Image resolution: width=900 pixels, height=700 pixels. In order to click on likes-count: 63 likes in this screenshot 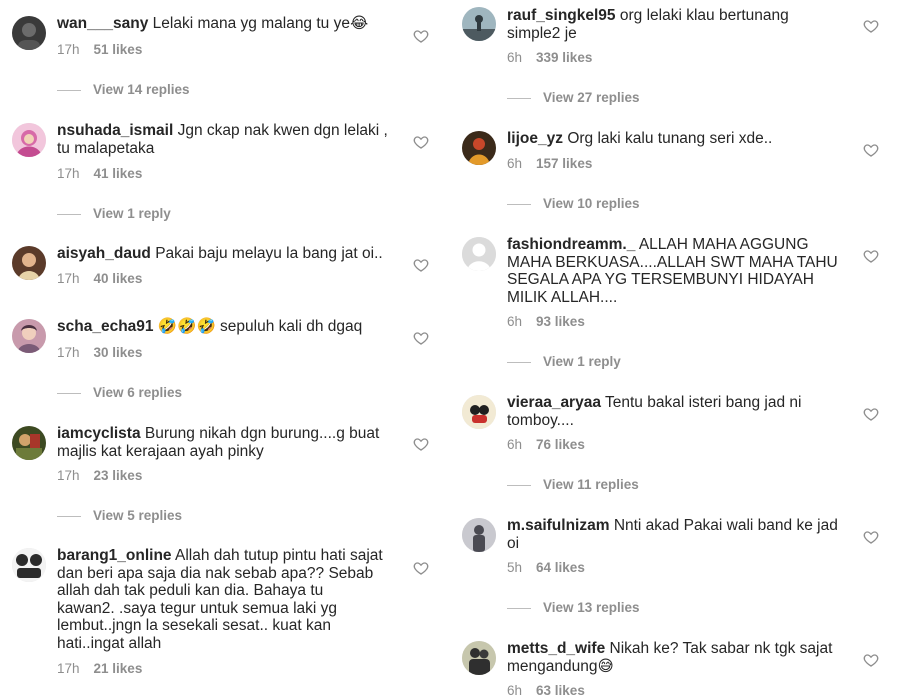, I will do `click(560, 690)`.